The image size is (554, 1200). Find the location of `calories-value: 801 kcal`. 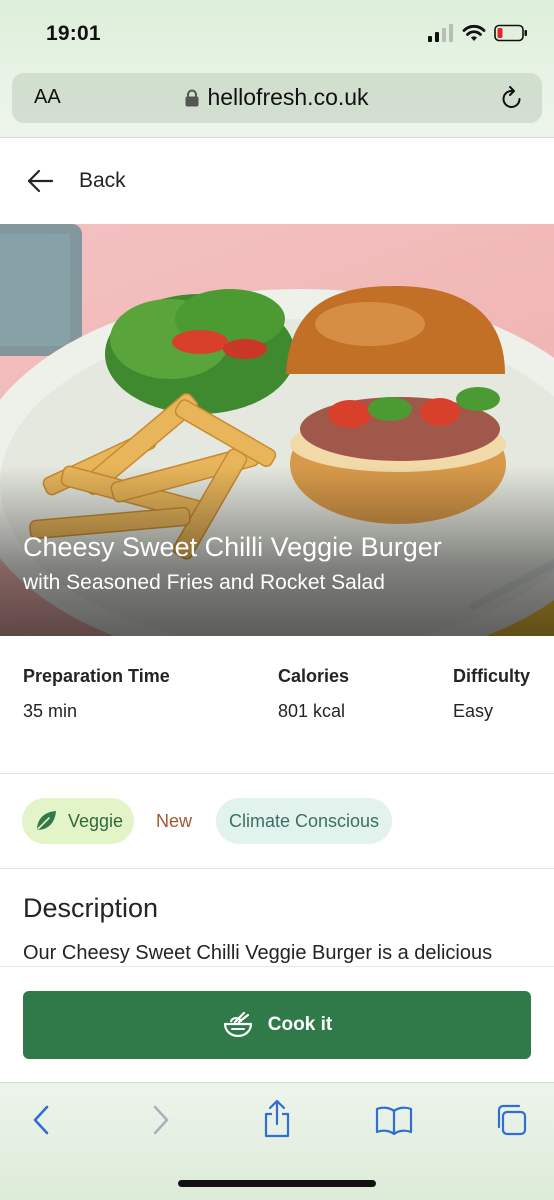

calories-value: 801 kcal is located at coordinates (312, 711).